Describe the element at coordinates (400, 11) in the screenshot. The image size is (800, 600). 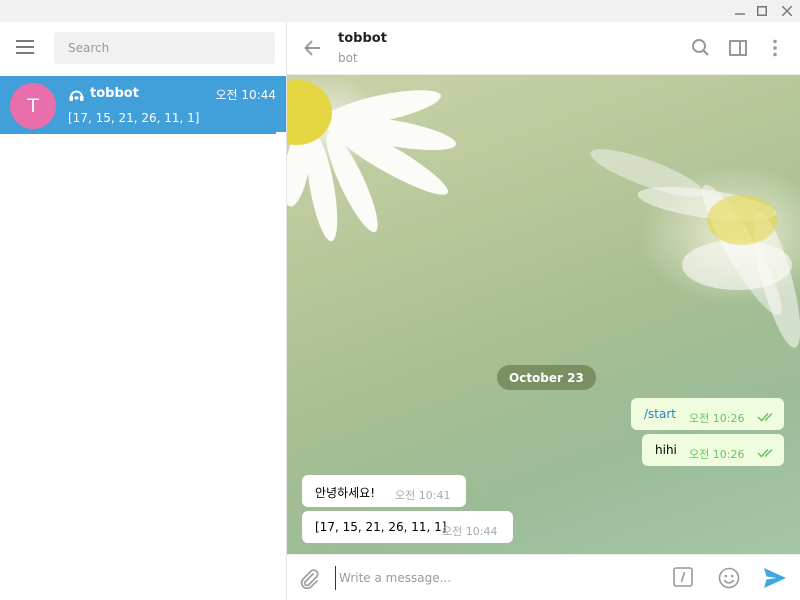
I see `window-titlebar` at that location.